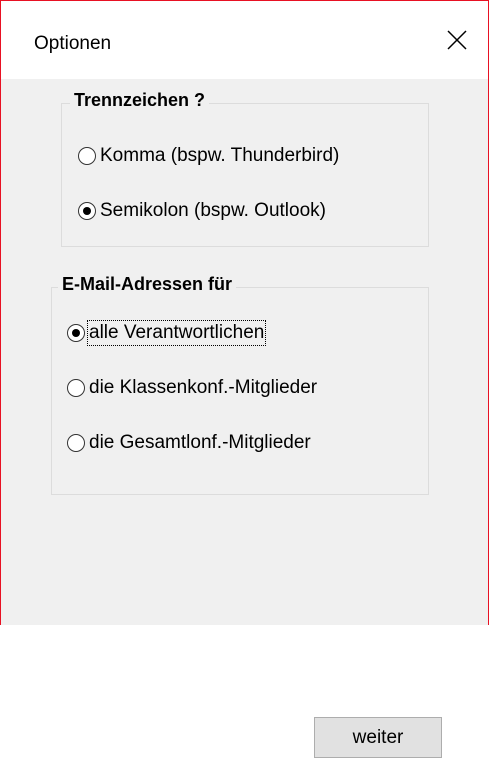 The height and width of the screenshot is (758, 491). I want to click on radio-button-all-responsible, so click(76, 333).